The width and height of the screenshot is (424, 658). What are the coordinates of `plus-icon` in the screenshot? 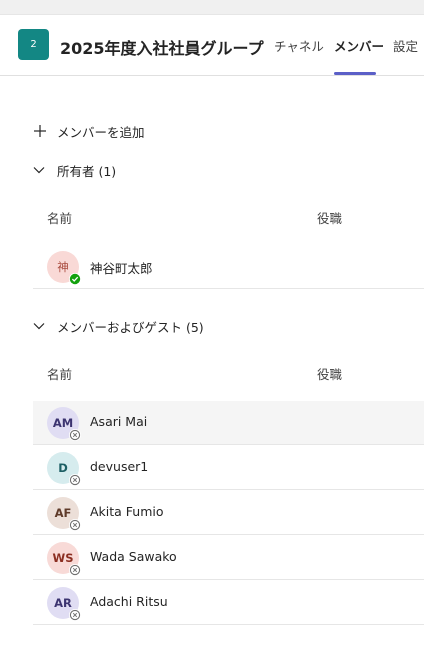 It's located at (40, 131).